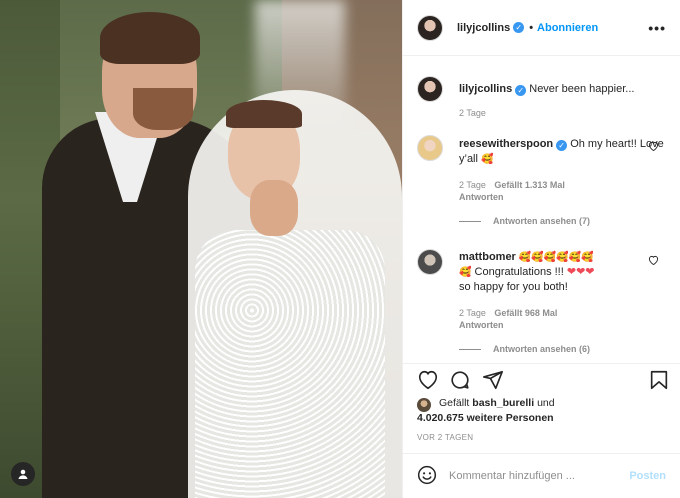  Describe the element at coordinates (150, 38) in the screenshot. I see `photo-groom-hair` at that location.